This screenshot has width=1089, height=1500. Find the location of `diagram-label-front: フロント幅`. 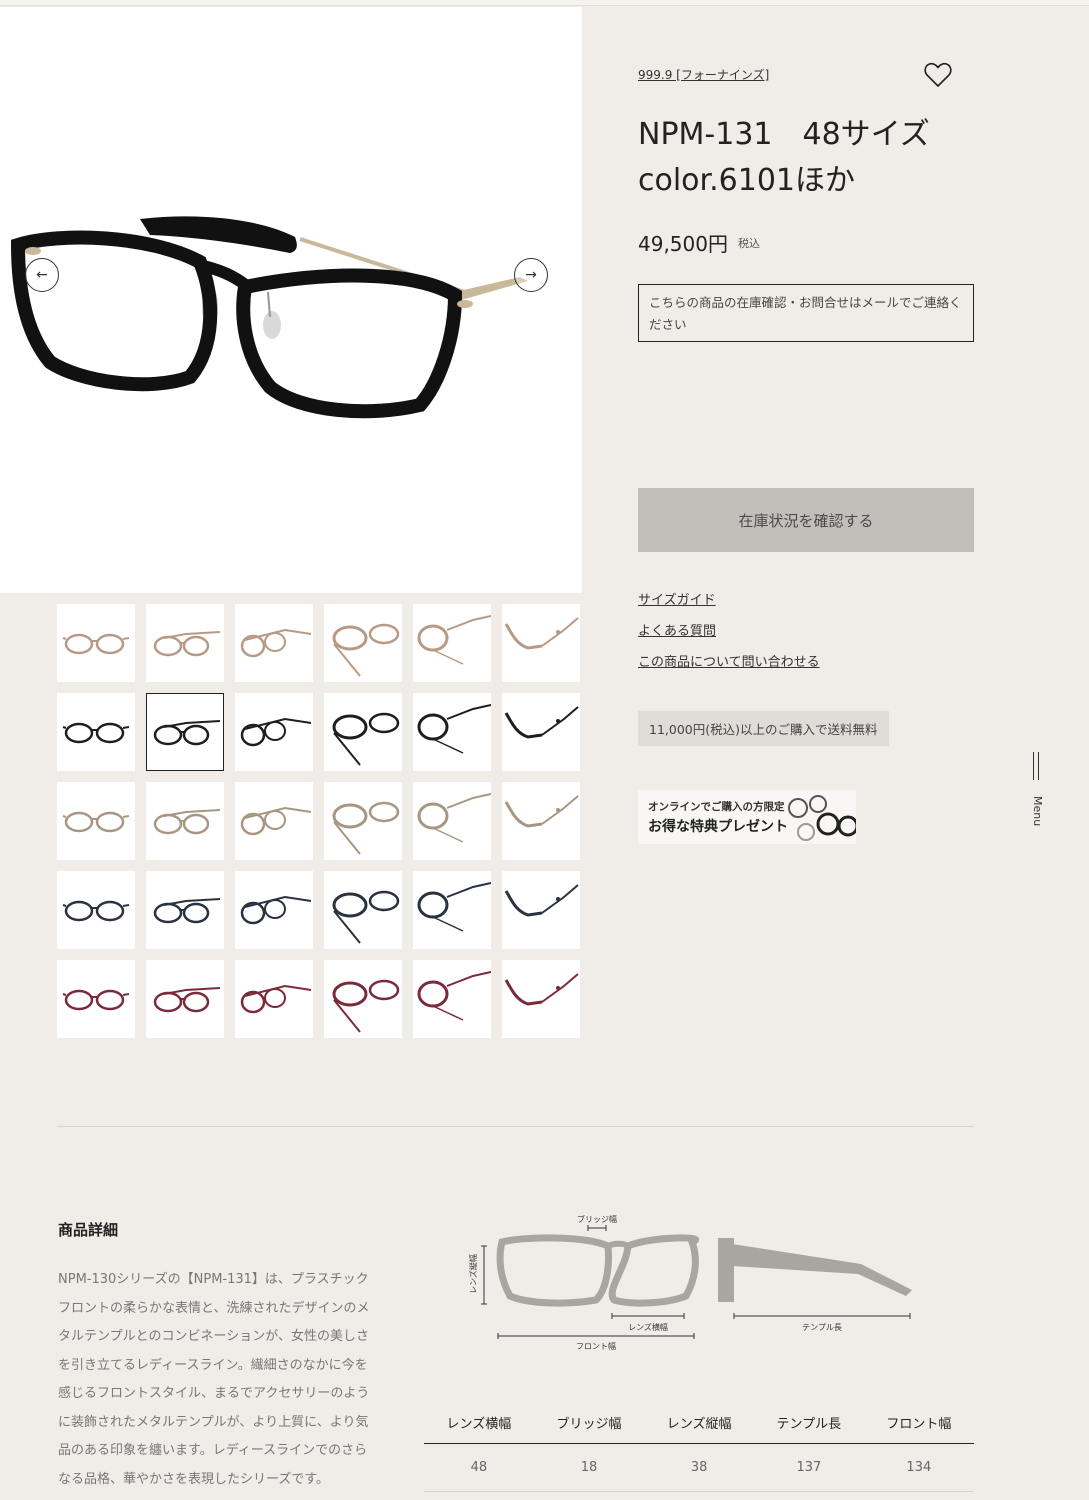

diagram-label-front: フロント幅 is located at coordinates (596, 1346).